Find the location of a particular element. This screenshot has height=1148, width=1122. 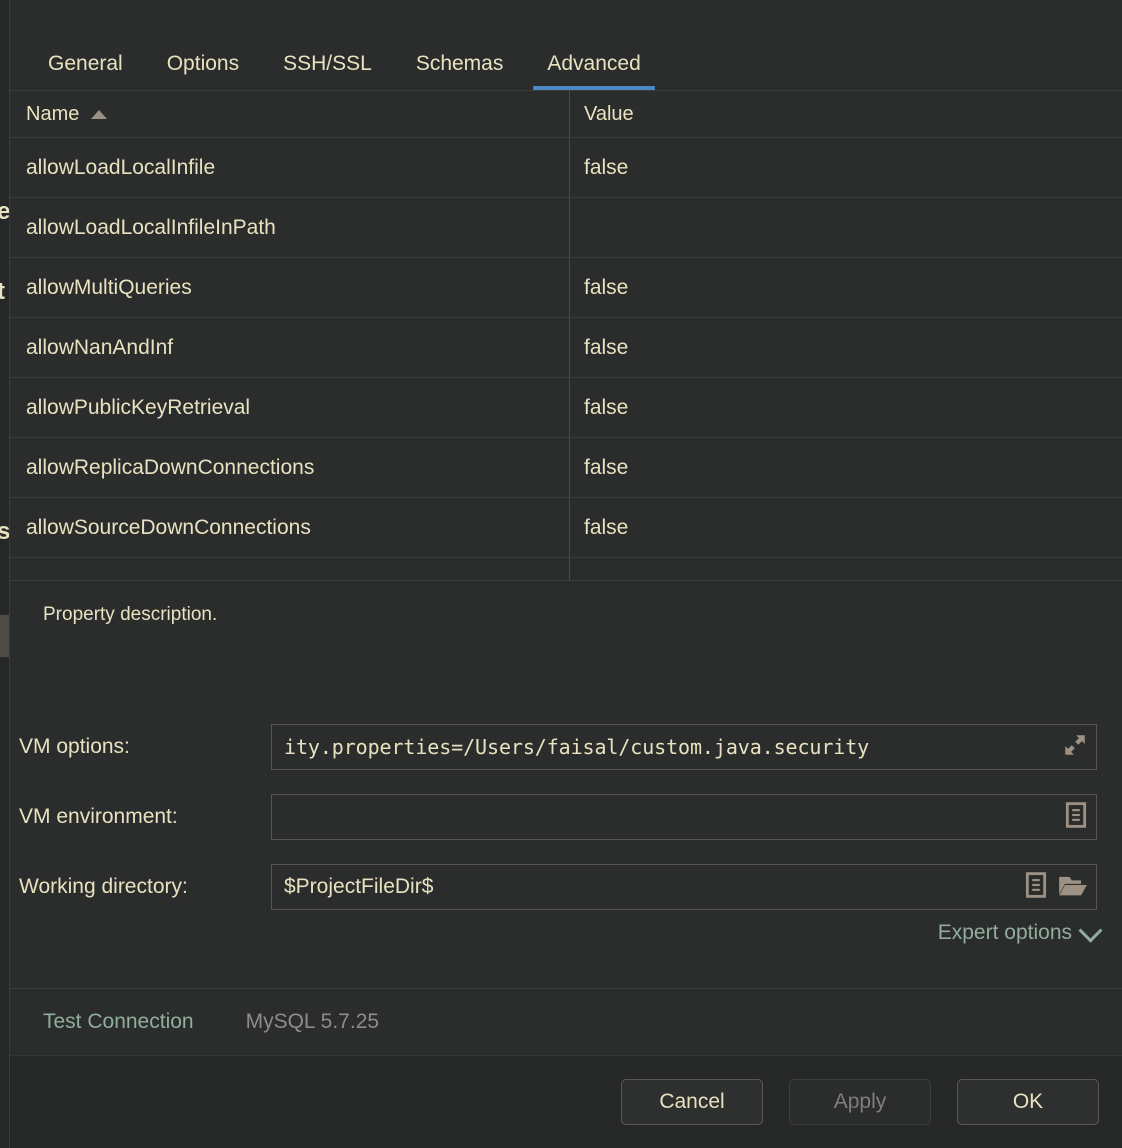

property-name-cell: allowLoadLocalInfile is located at coordinates (290, 167).